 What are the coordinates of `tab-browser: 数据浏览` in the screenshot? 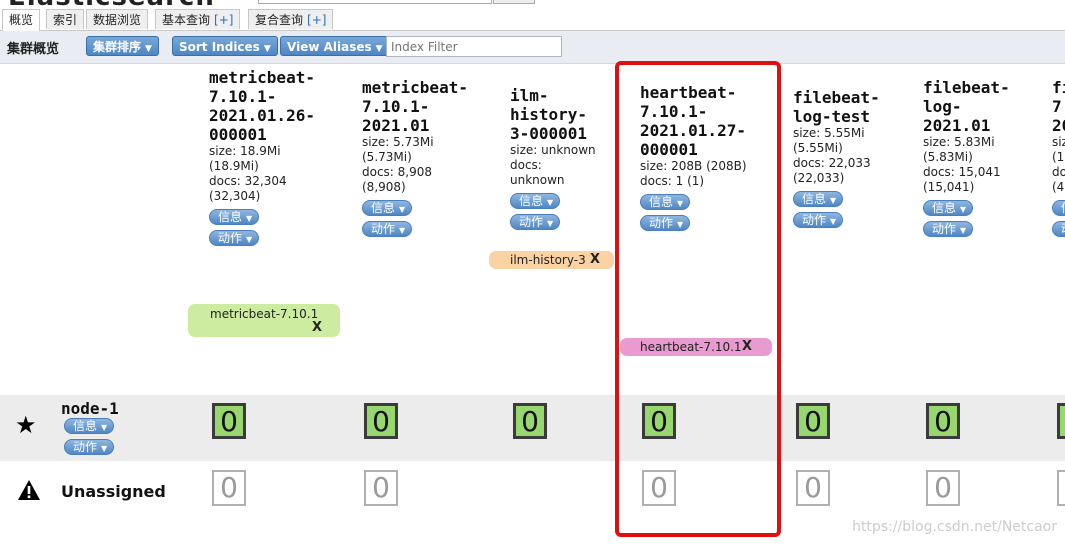 It's located at (117, 19).